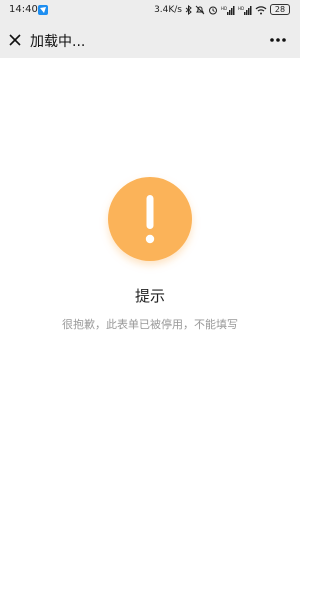 Image resolution: width=320 pixels, height=599 pixels. What do you see at coordinates (278, 40) in the screenshot?
I see `more-icon` at bounding box center [278, 40].